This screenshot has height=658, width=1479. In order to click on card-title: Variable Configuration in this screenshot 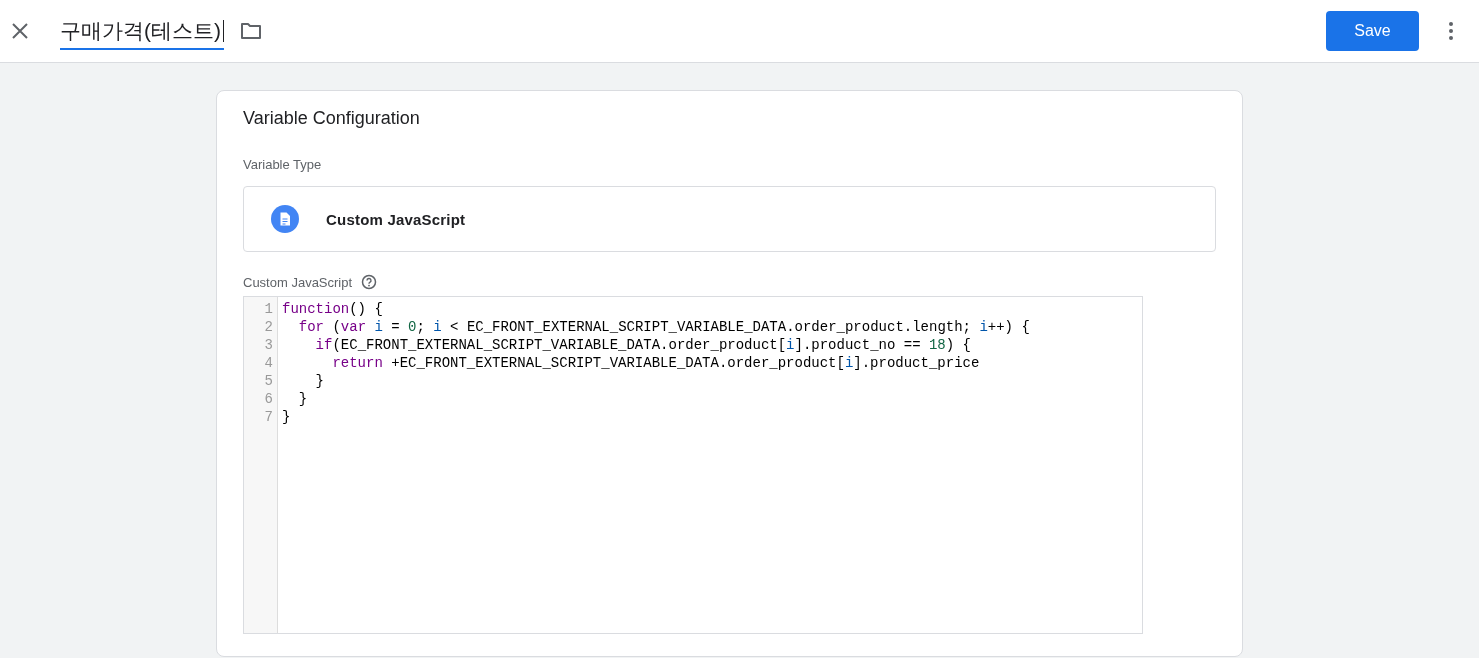, I will do `click(332, 118)`.